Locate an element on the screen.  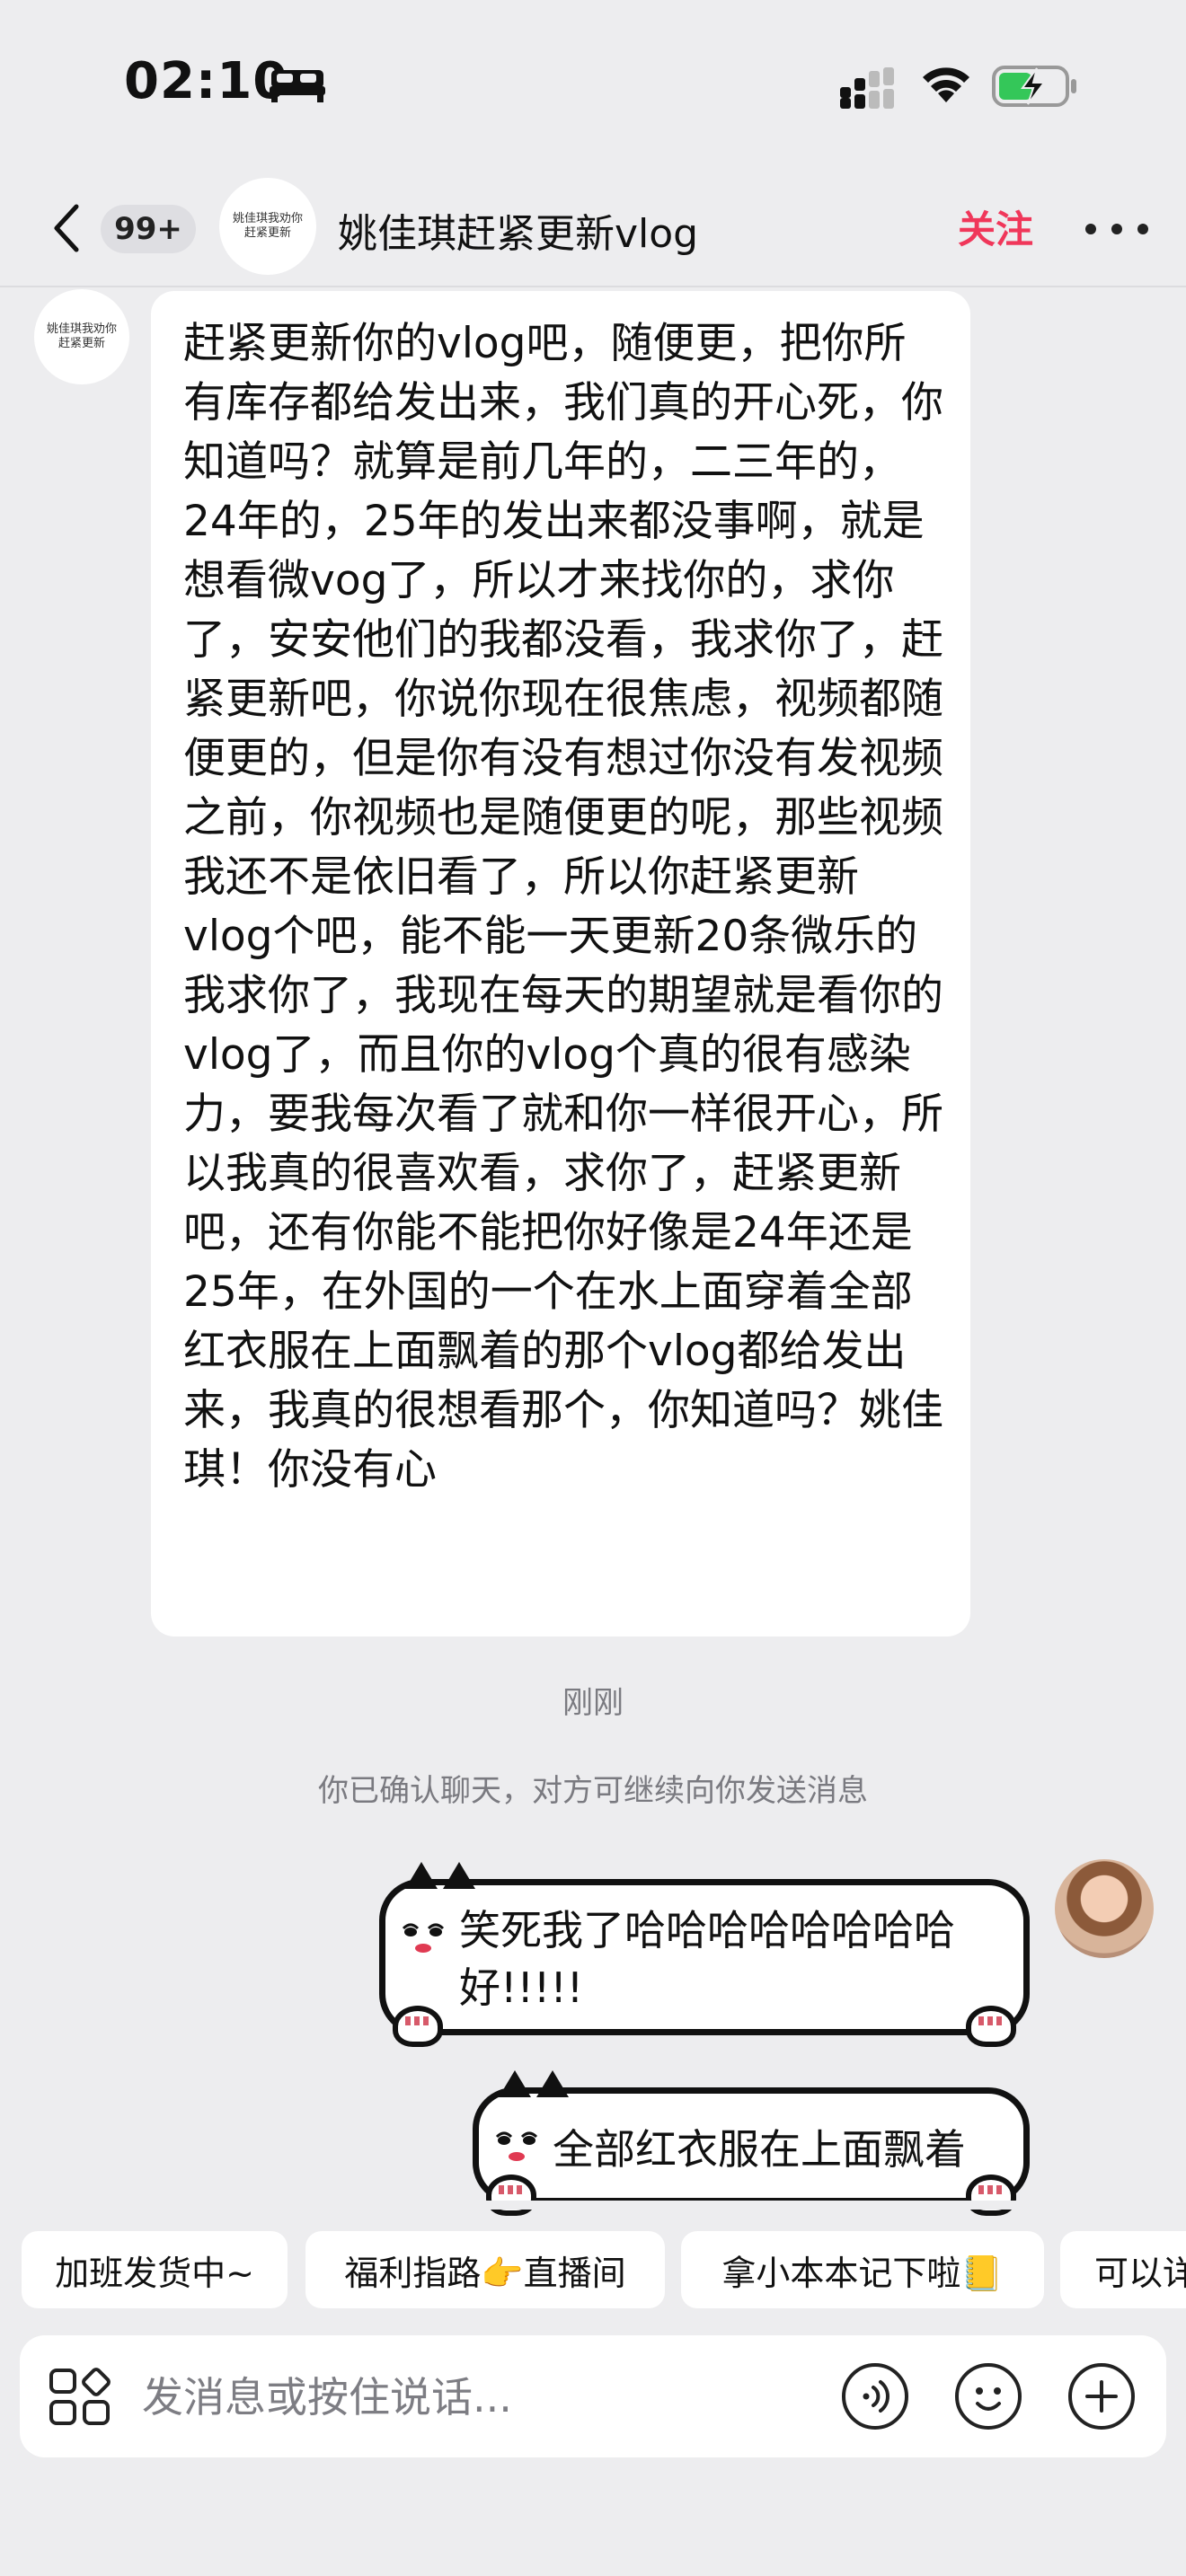
status-bar: 02:10 is located at coordinates (593, 85).